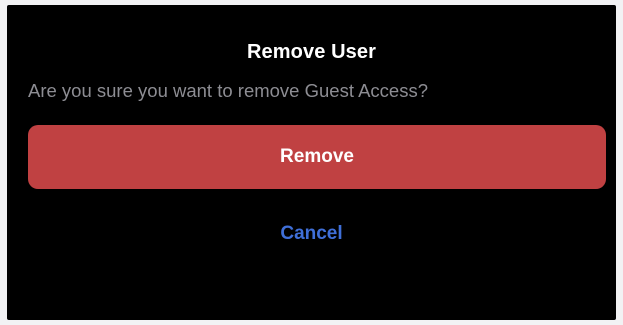 This screenshot has height=325, width=623. I want to click on dialog-title: Remove User, so click(311, 52).